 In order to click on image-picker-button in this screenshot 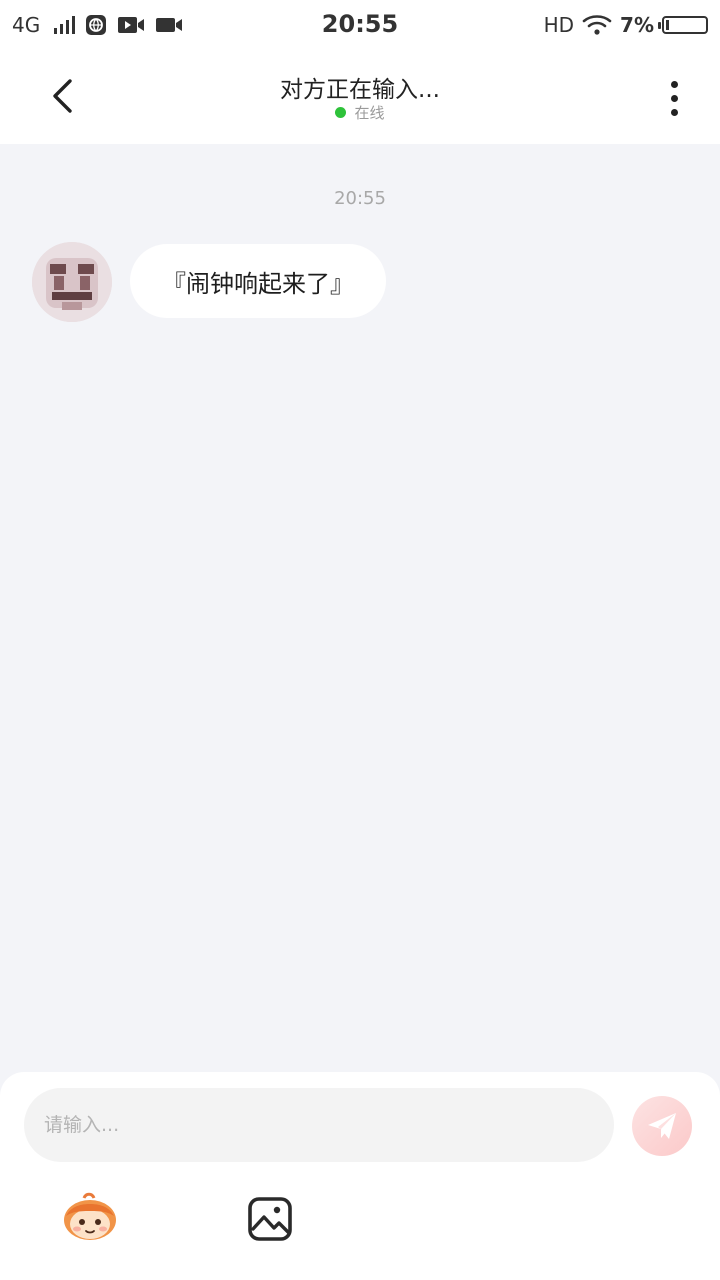, I will do `click(270, 1219)`.